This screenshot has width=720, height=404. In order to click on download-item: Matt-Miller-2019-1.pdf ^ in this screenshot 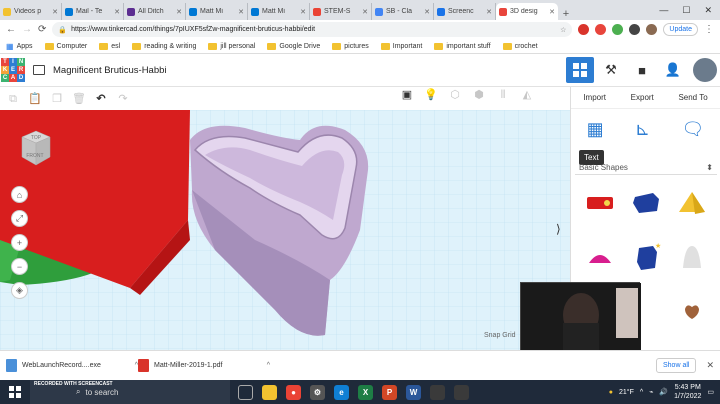, I will do `click(204, 365)`.